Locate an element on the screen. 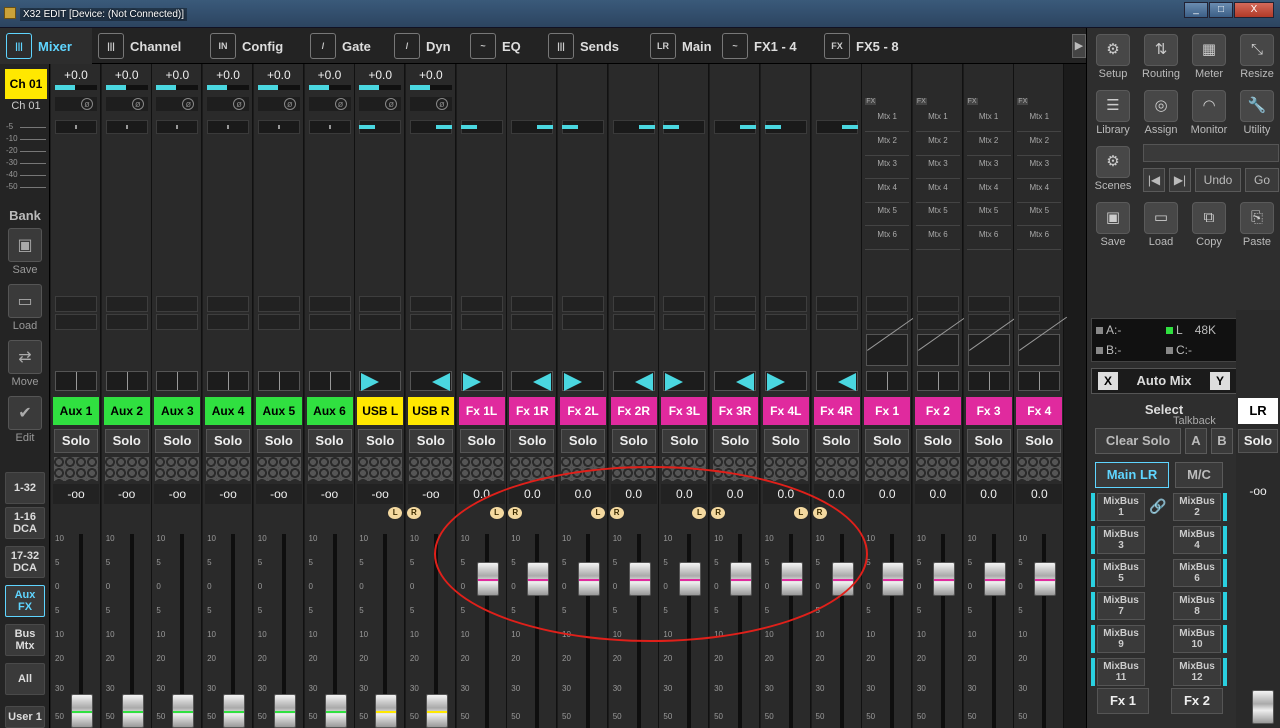 This screenshot has height=728, width=1280. bank-button-17-32-dca: 17-32 DCA is located at coordinates (25, 562).